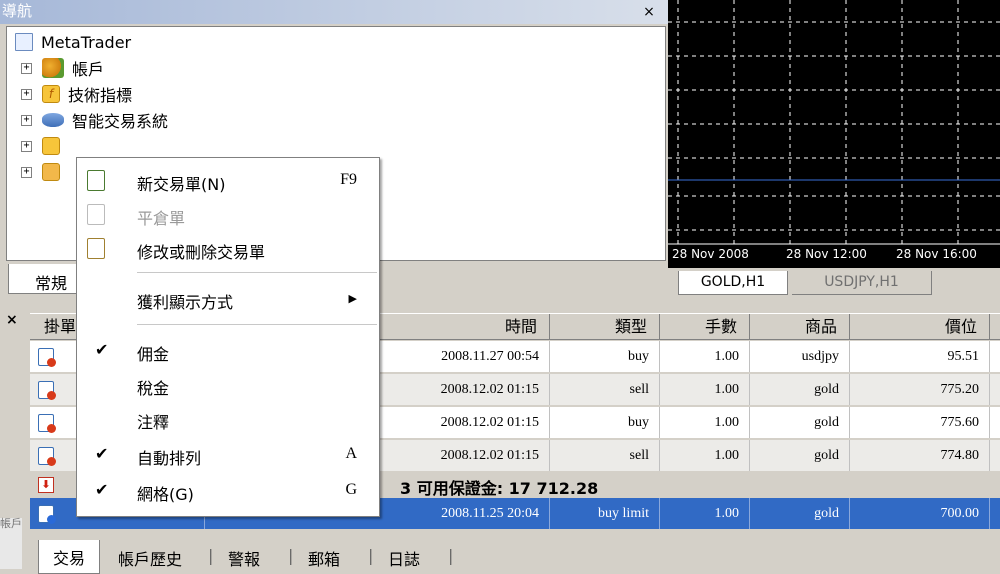 Image resolution: width=1000 pixels, height=574 pixels. I want to click on tree-item-scripts: +, so click(44, 172).